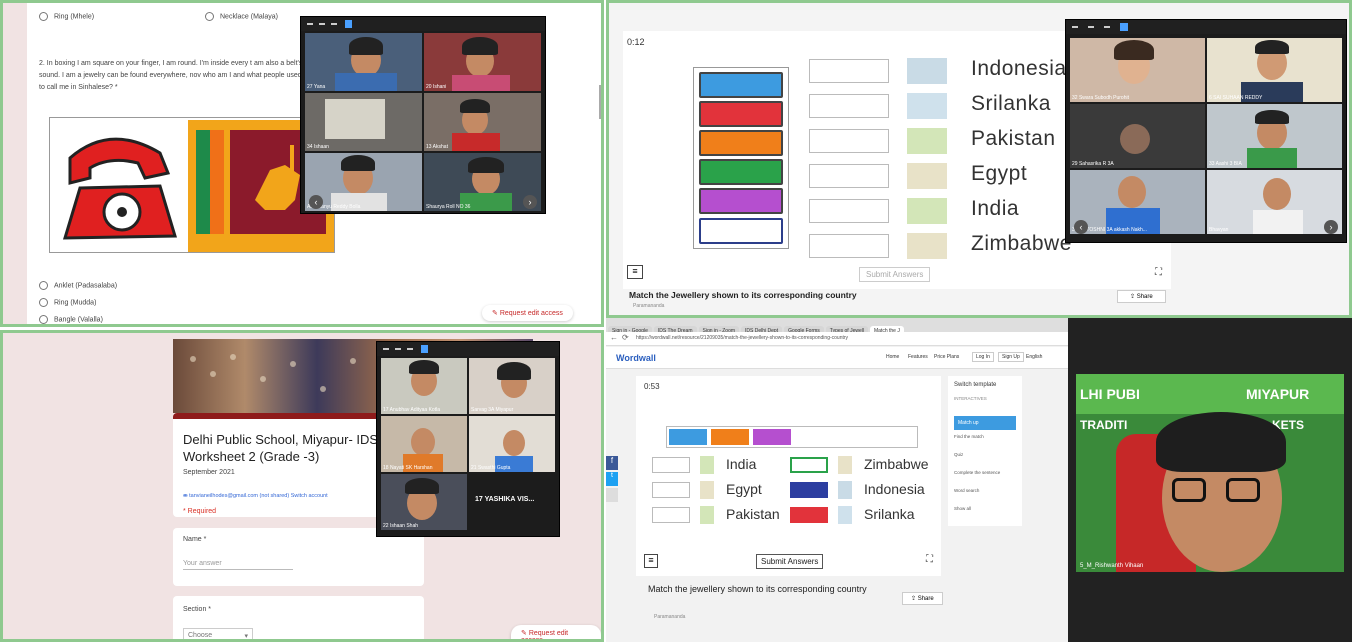 Image resolution: width=1352 pixels, height=642 pixels. Describe the element at coordinates (600, 102) in the screenshot. I see `scrollbar` at that location.